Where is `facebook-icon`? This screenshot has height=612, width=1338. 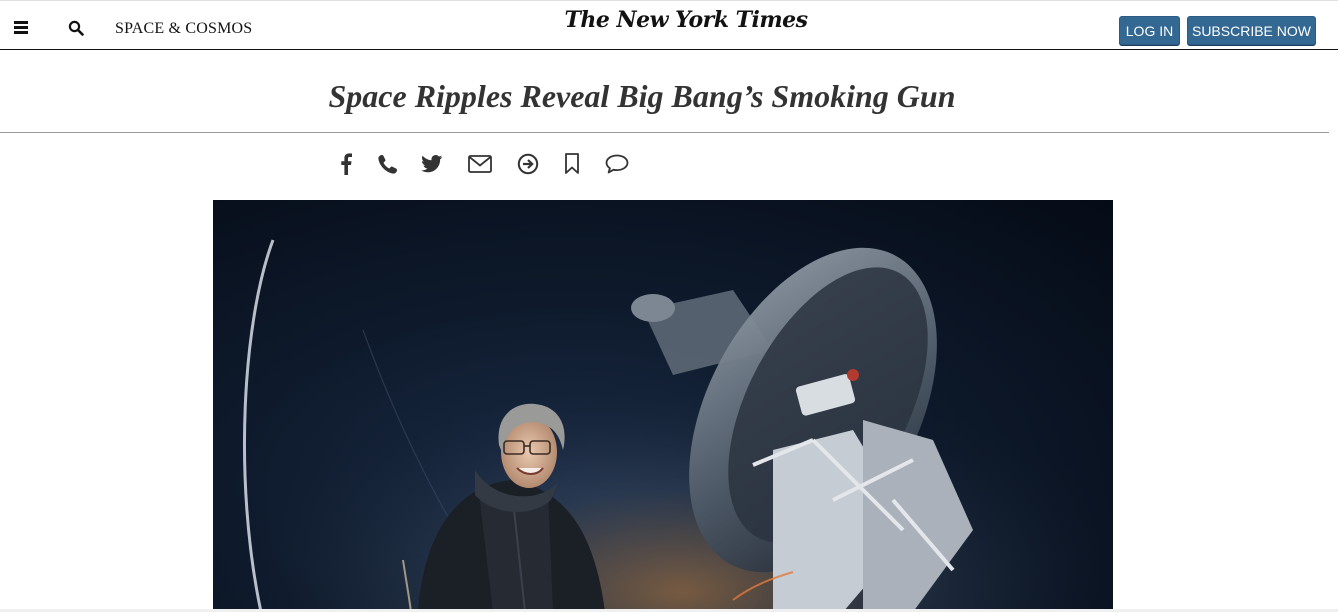 facebook-icon is located at coordinates (346, 164).